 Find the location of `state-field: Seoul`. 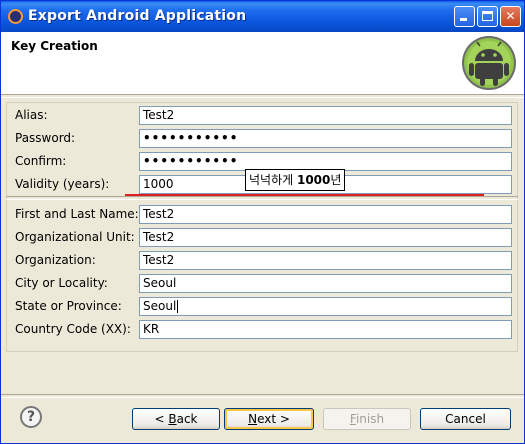

state-field: Seoul is located at coordinates (325, 306).